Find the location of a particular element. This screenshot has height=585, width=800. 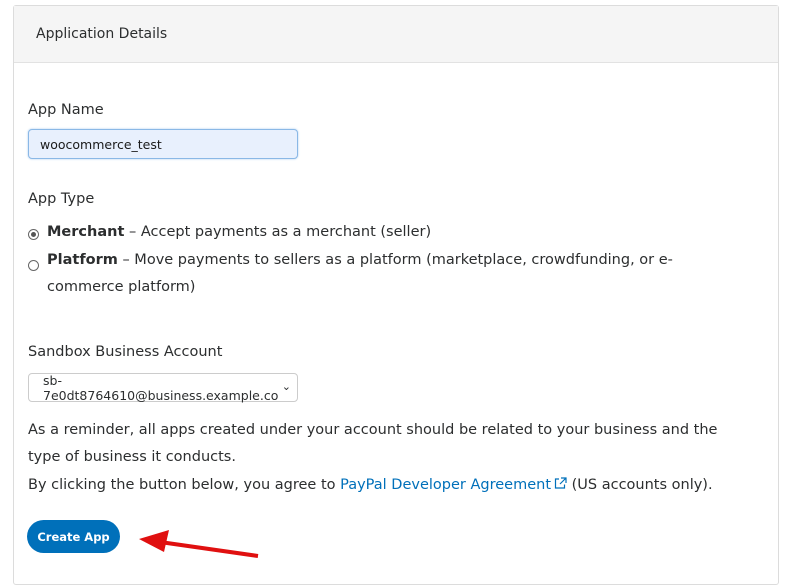

card-header: Application Details is located at coordinates (396, 34).